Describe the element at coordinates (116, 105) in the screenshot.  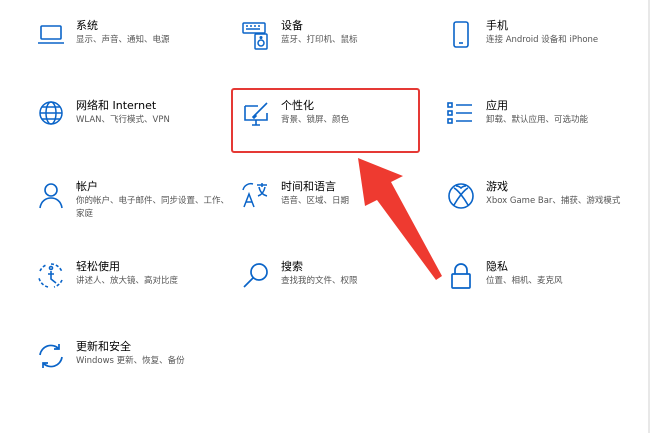
I see `tile-title: 网络和 Internet` at that location.